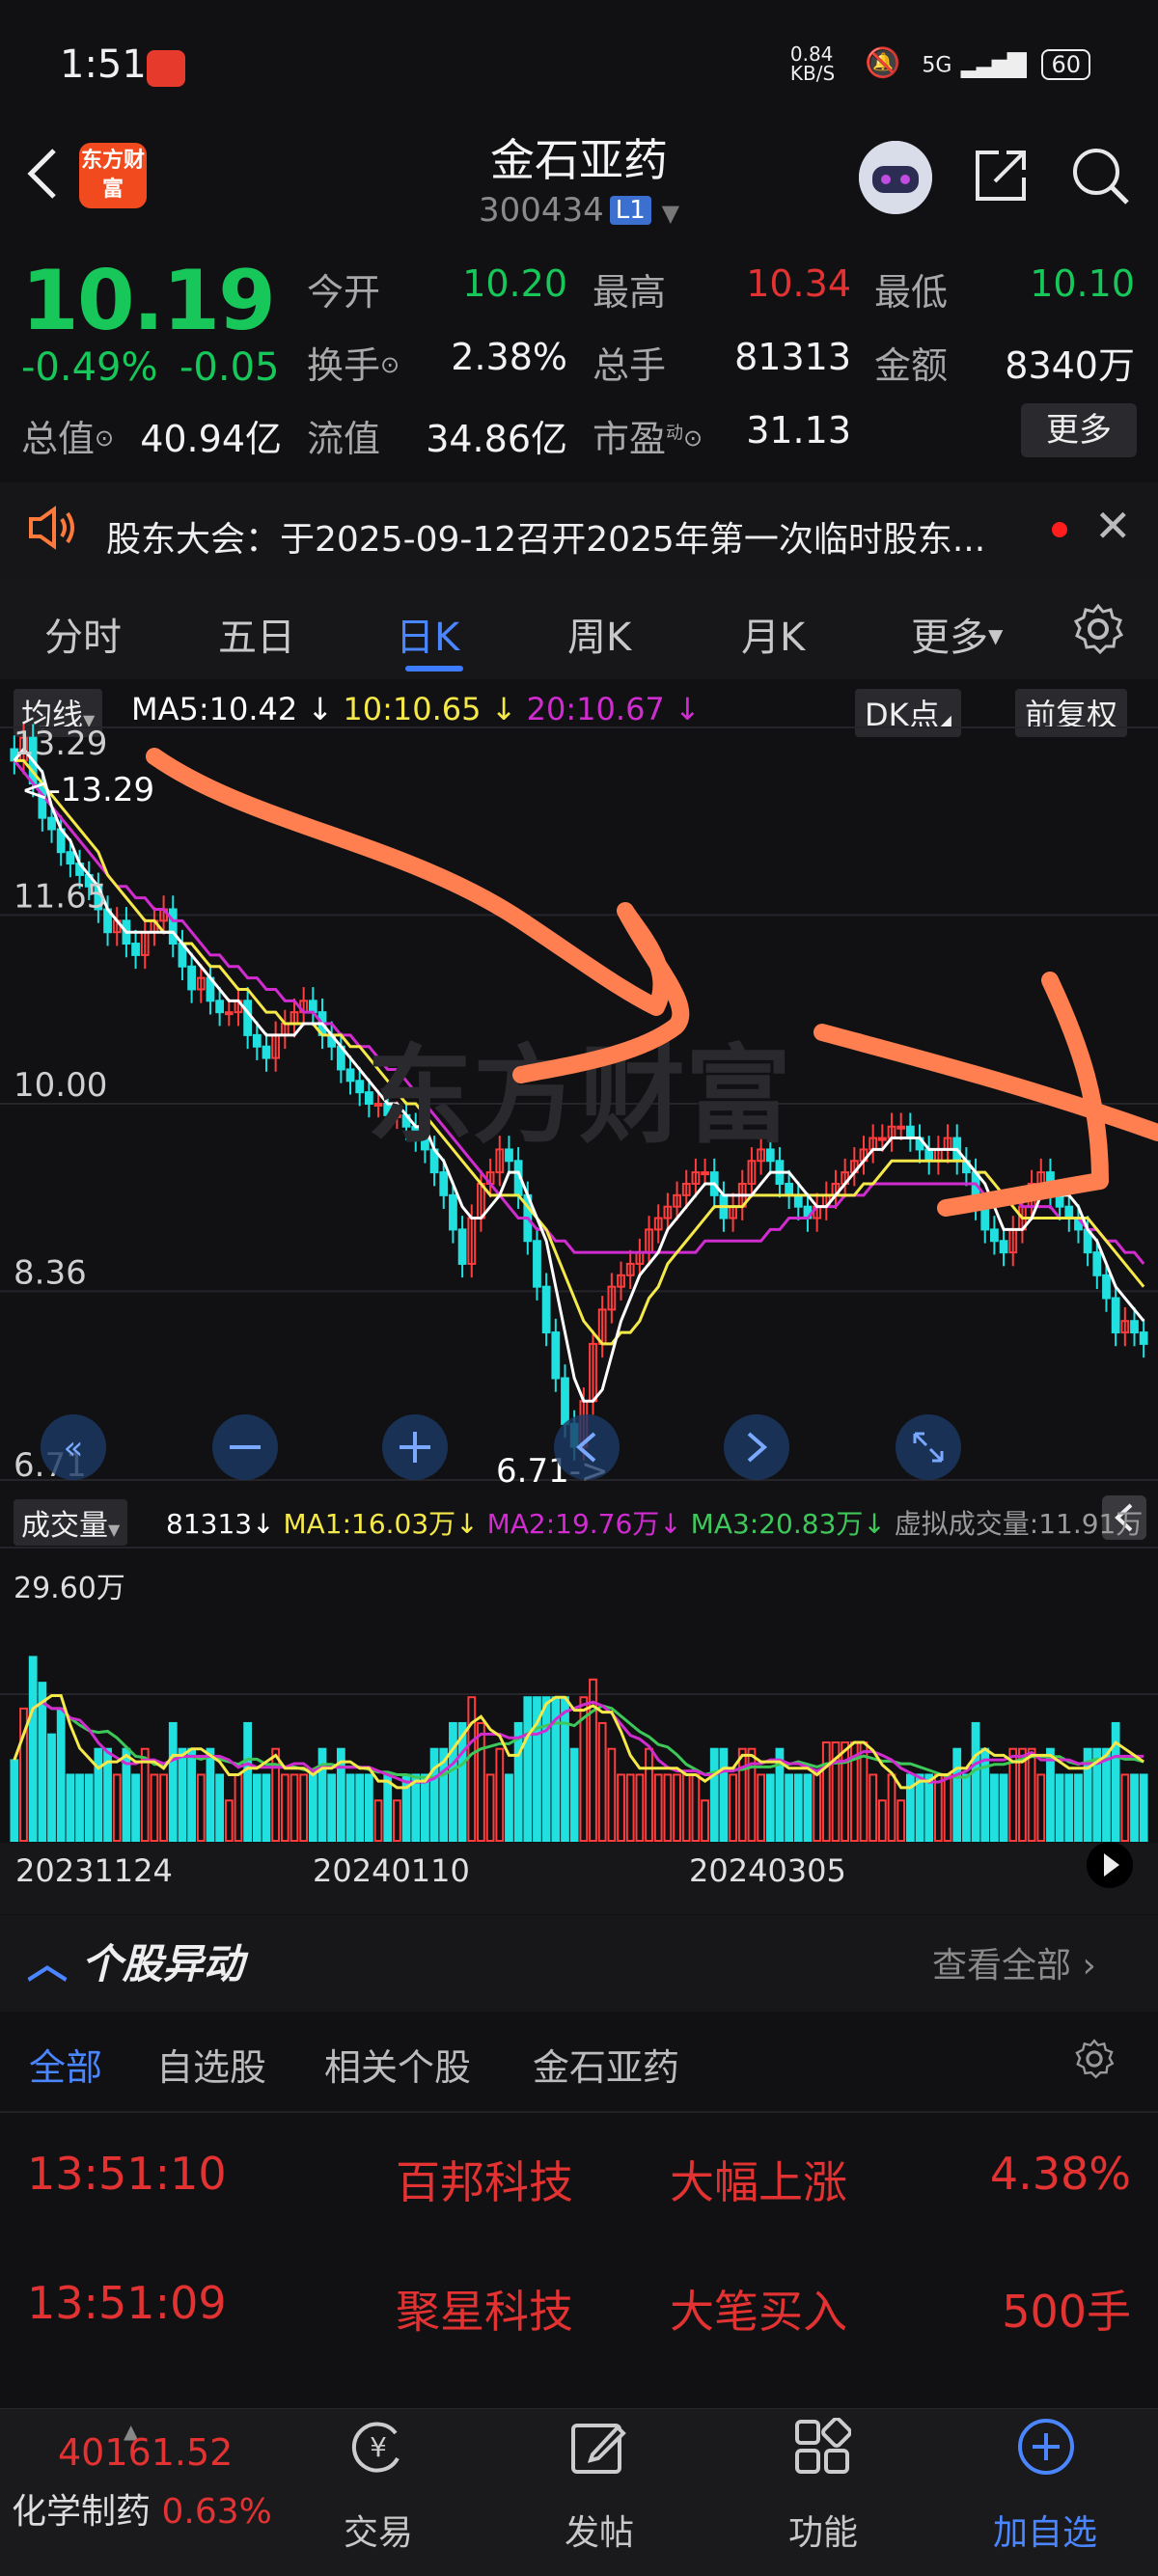 The image size is (1158, 2576). I want to click on x-tick-label: 20240110, so click(391, 1871).